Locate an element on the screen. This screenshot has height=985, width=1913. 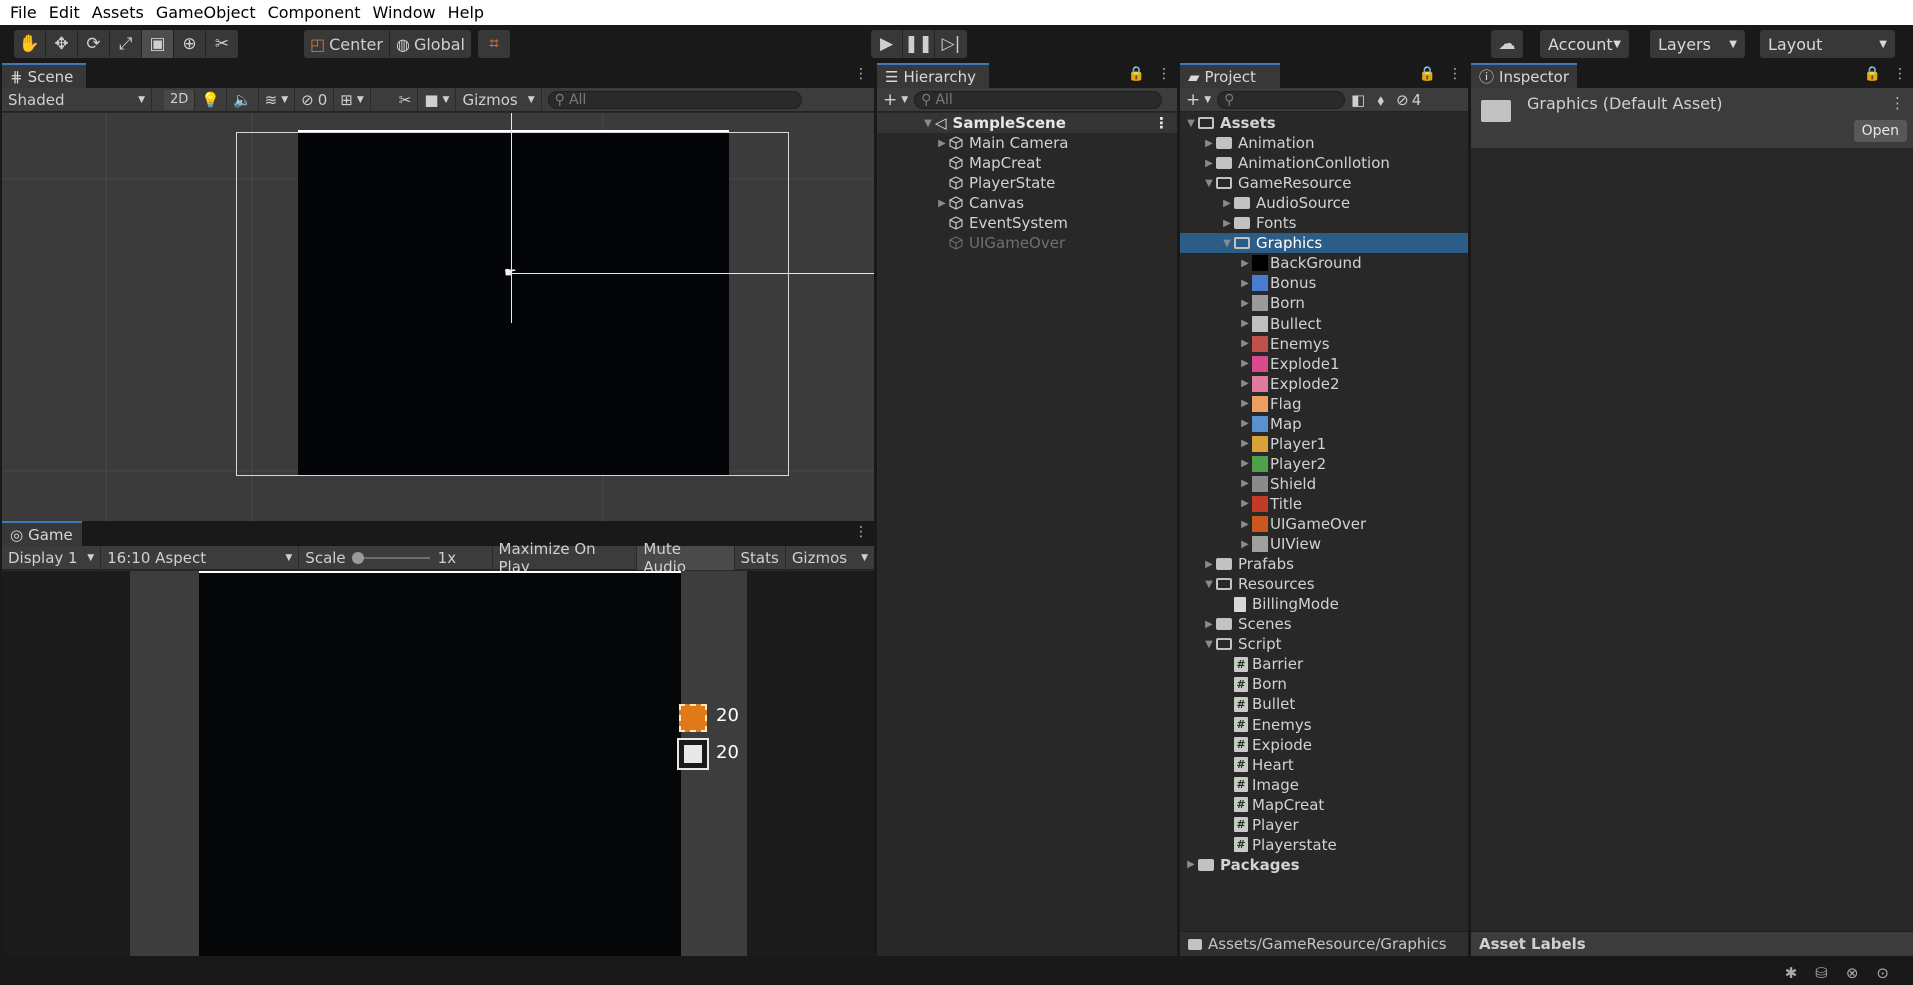
project-item: BillingMode is located at coordinates (1324, 604).